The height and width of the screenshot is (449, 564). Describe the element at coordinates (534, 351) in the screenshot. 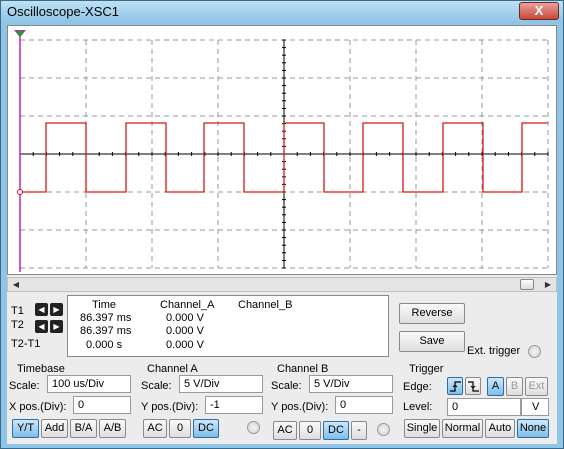

I see `ext-trigger-terminal` at that location.